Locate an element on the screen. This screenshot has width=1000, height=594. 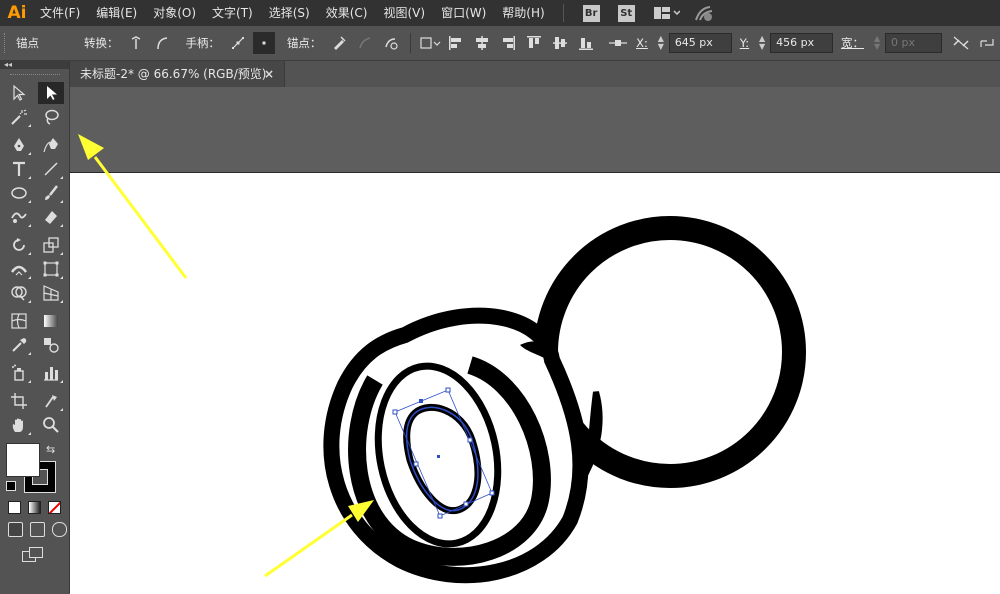
shaper-tool-icon is located at coordinates (19, 217).